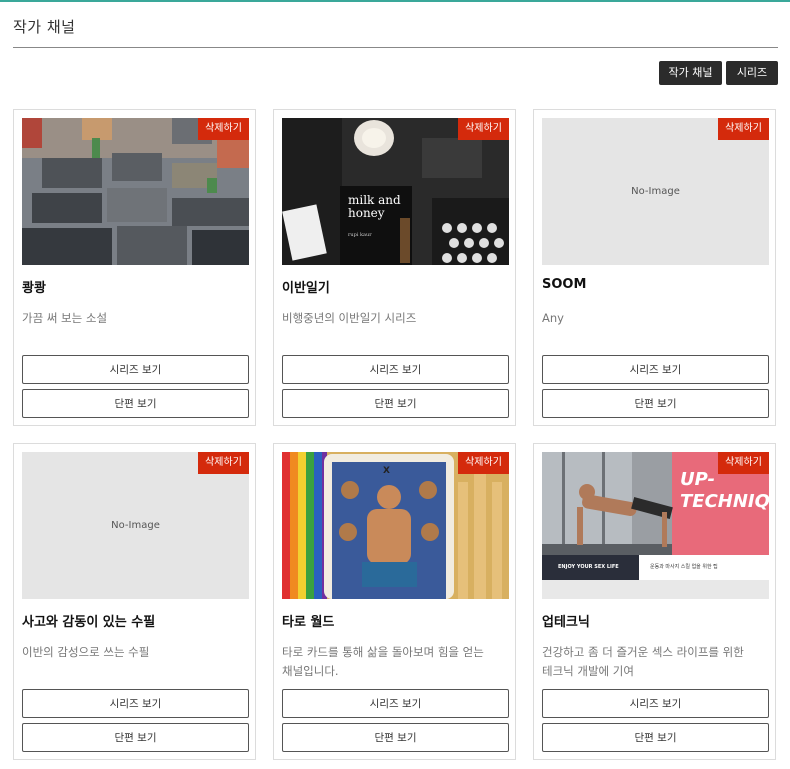  Describe the element at coordinates (724, 501) in the screenshot. I see `promo-headline-bottom: TECHNIQUE` at that location.